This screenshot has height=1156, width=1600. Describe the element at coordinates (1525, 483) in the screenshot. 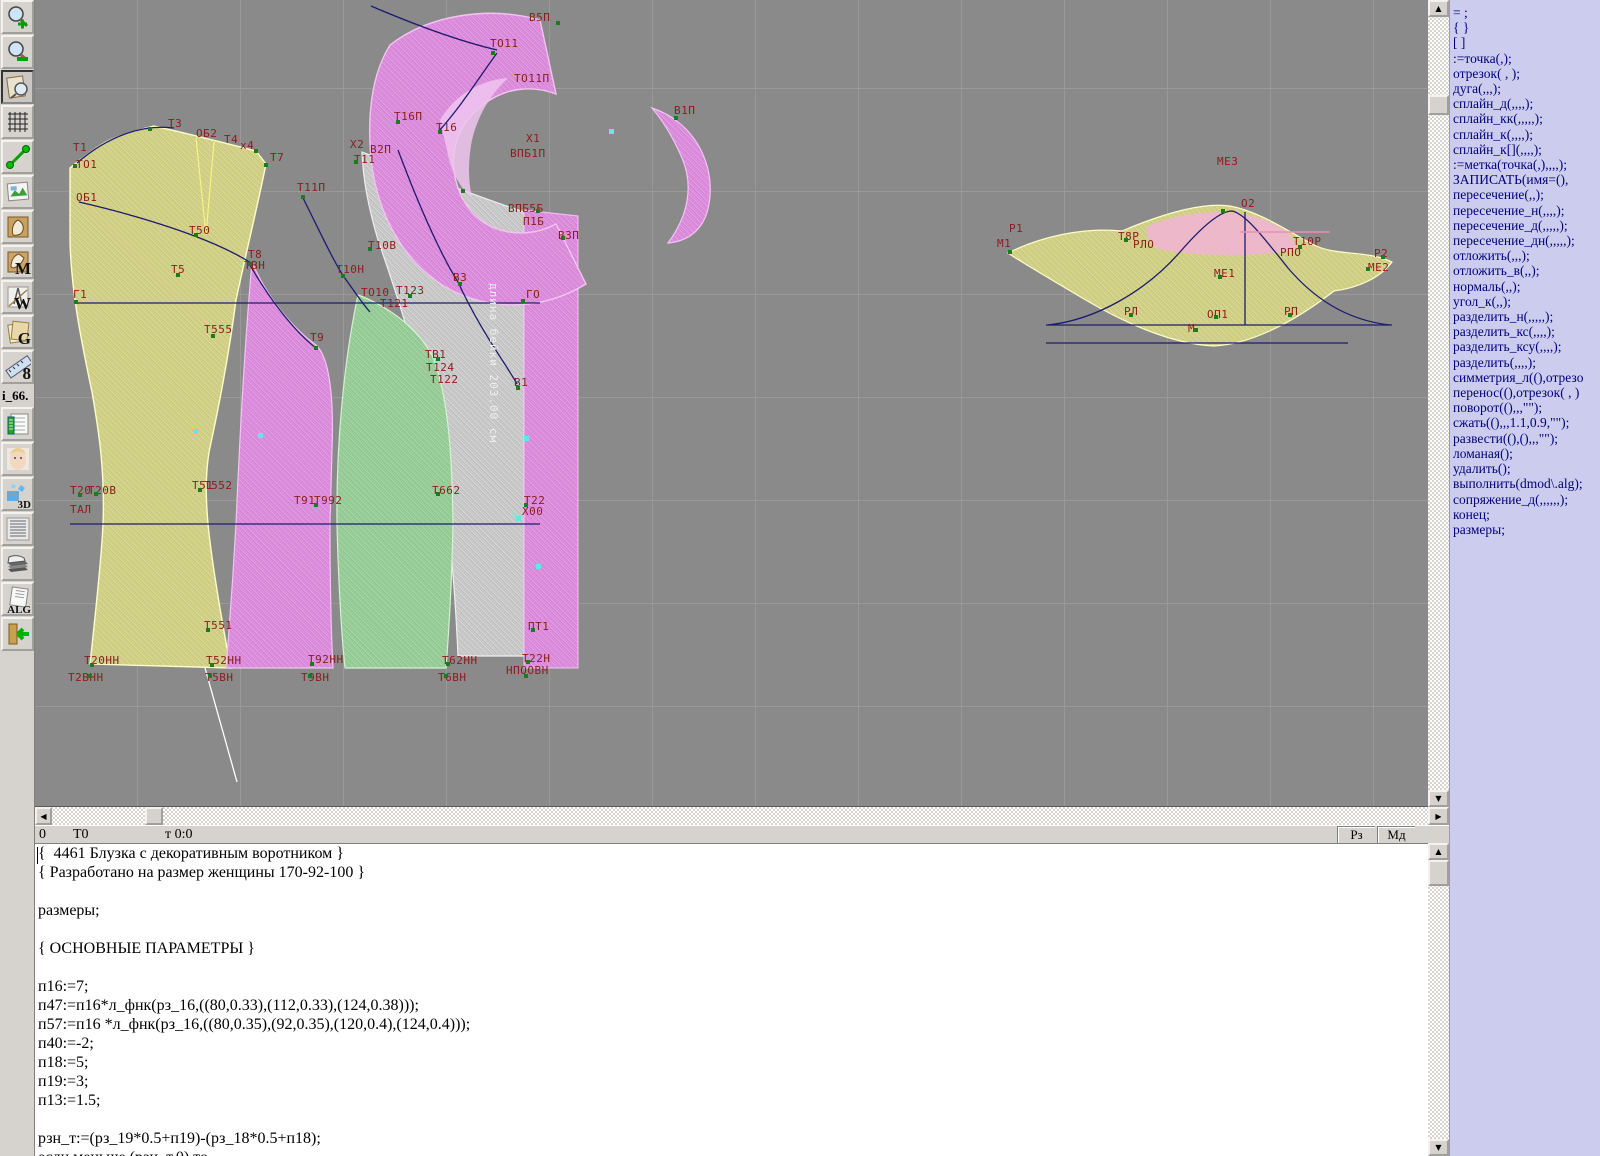

I see `command-item: выполнить(dmod\.alg);` at that location.